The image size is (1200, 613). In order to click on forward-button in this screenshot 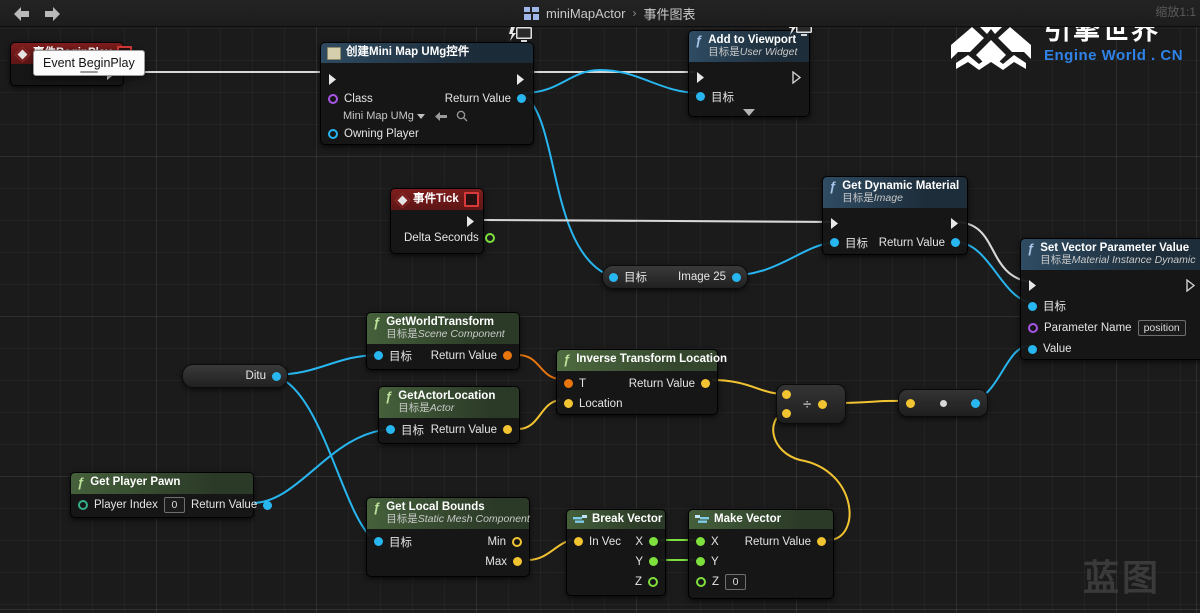, I will do `click(52, 14)`.